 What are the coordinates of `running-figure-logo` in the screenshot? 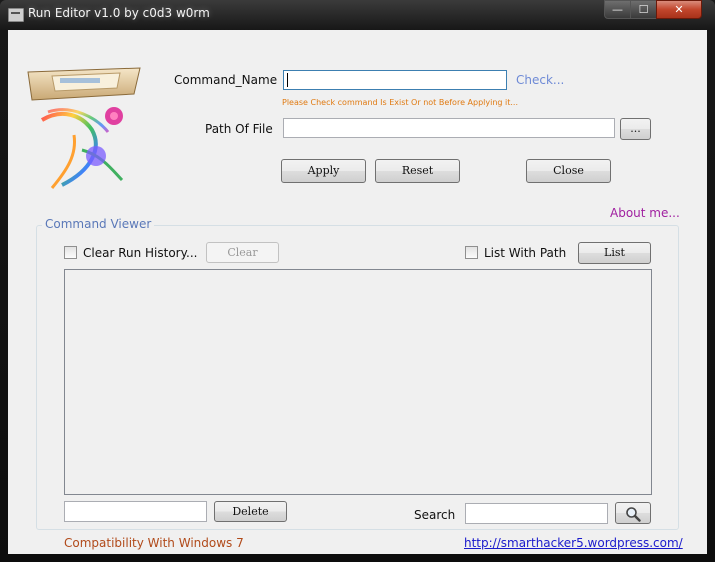 It's located at (84, 128).